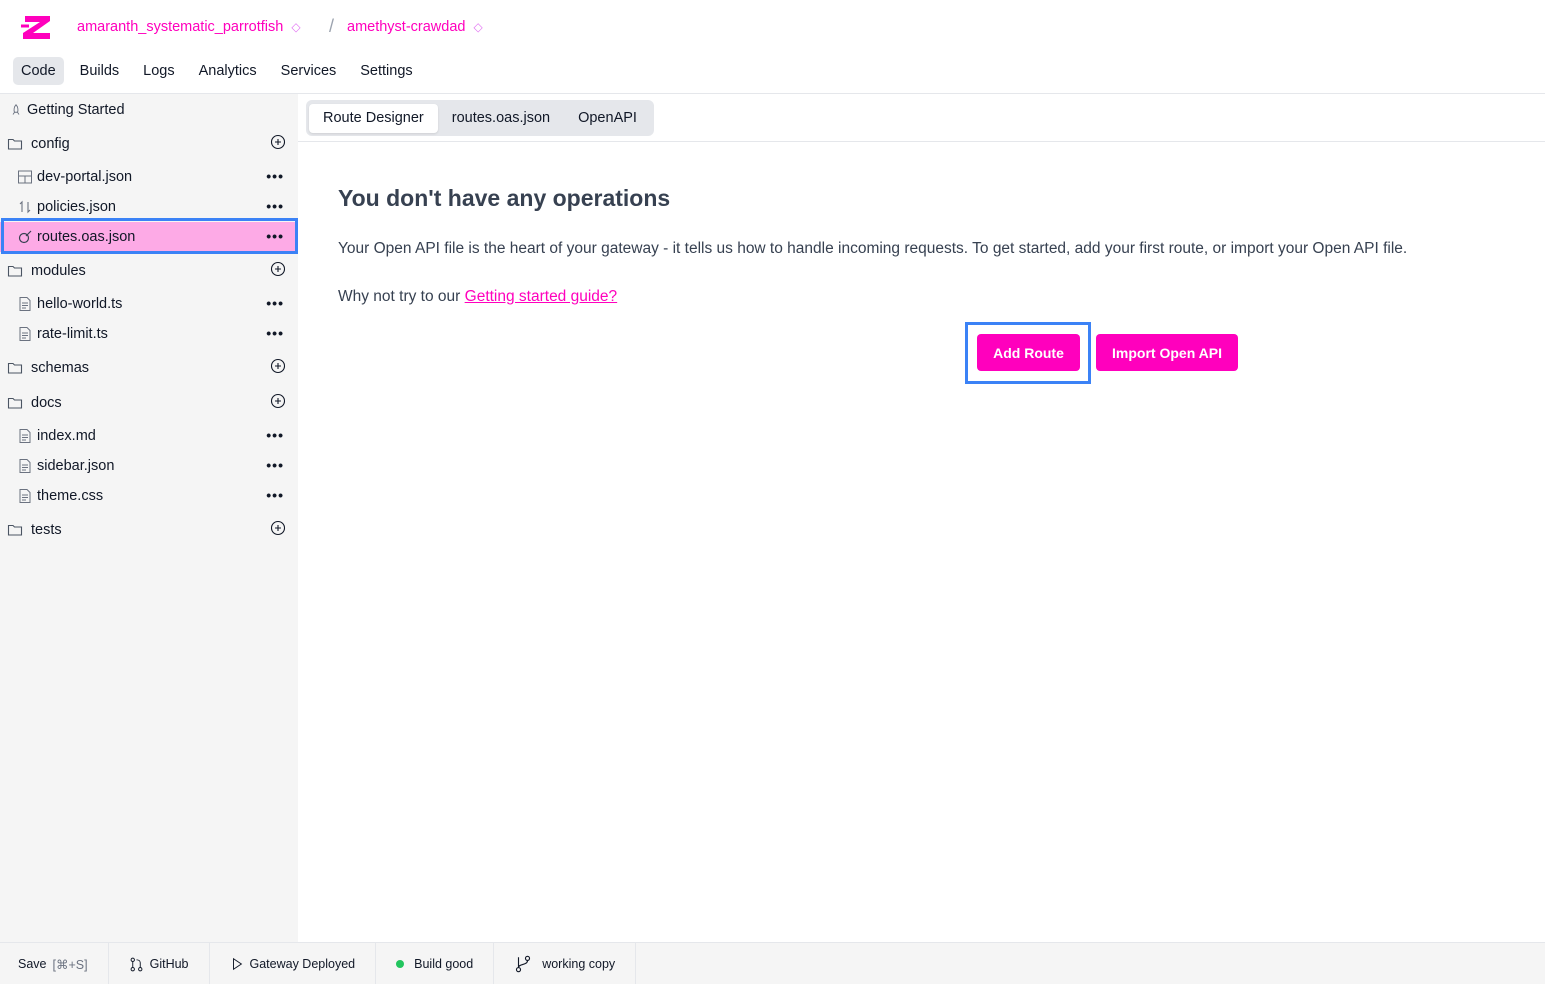  I want to click on gateway-status: Gateway Deployed, so click(293, 963).